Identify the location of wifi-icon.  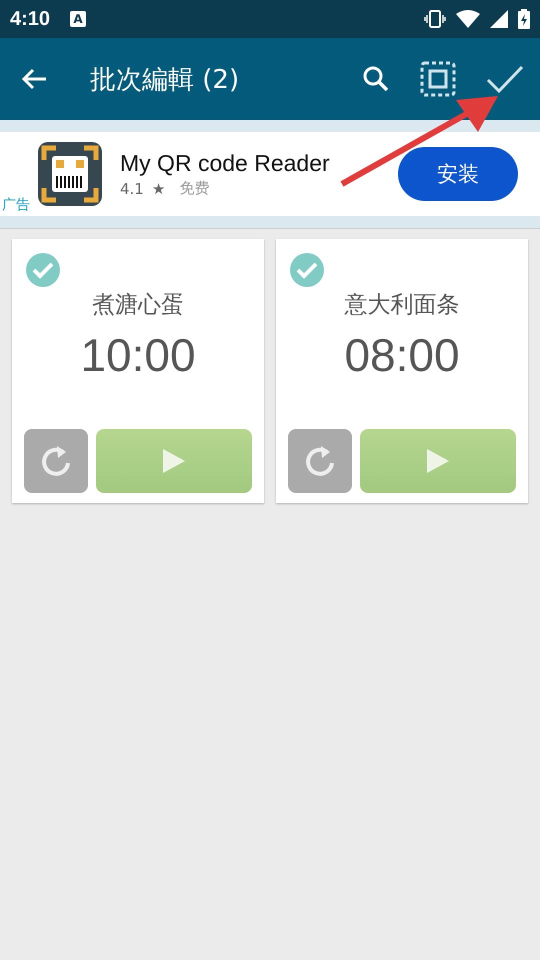
(468, 19).